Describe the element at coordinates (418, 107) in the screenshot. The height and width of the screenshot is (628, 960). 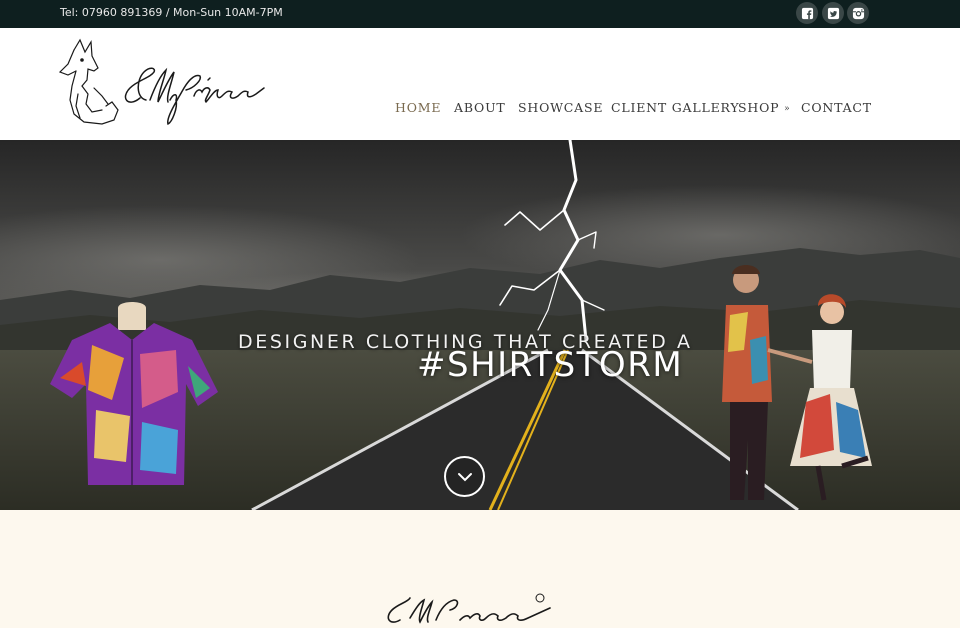
I see `nav-home: HOME` at that location.